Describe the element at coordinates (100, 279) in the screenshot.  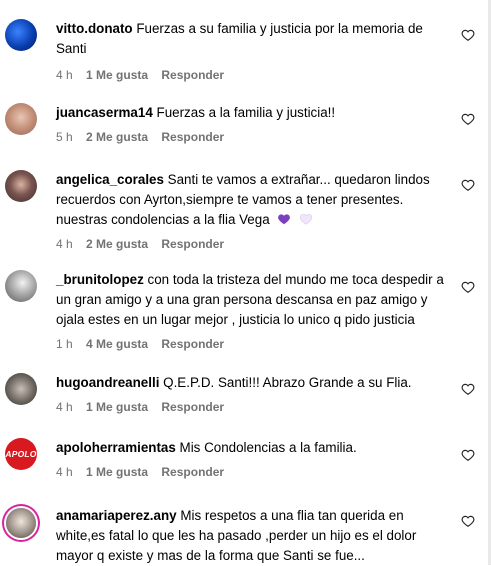
I see `comment-username: _brunitolopez` at that location.